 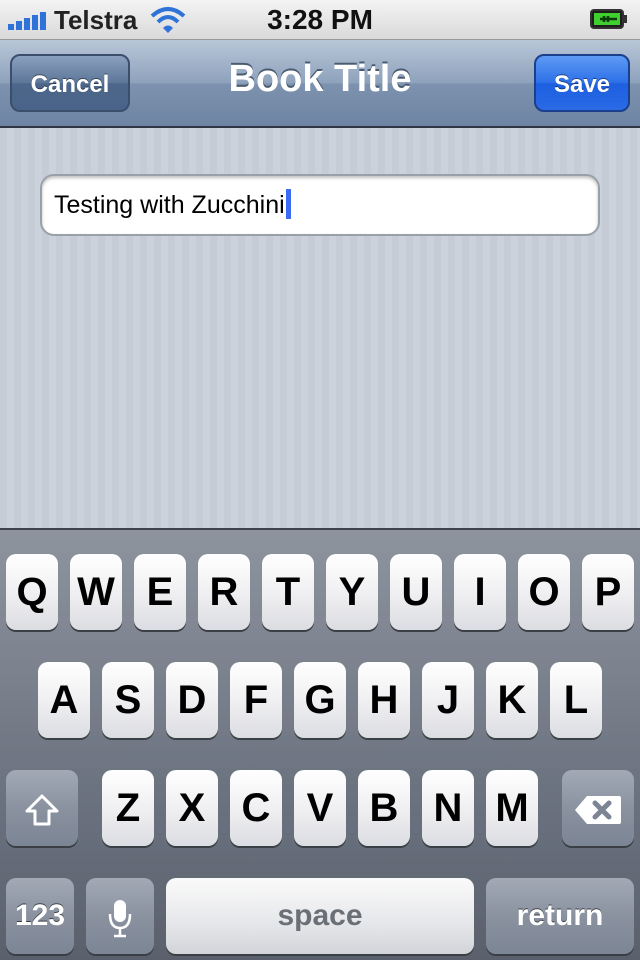 I want to click on key-w: W, so click(x=96, y=592).